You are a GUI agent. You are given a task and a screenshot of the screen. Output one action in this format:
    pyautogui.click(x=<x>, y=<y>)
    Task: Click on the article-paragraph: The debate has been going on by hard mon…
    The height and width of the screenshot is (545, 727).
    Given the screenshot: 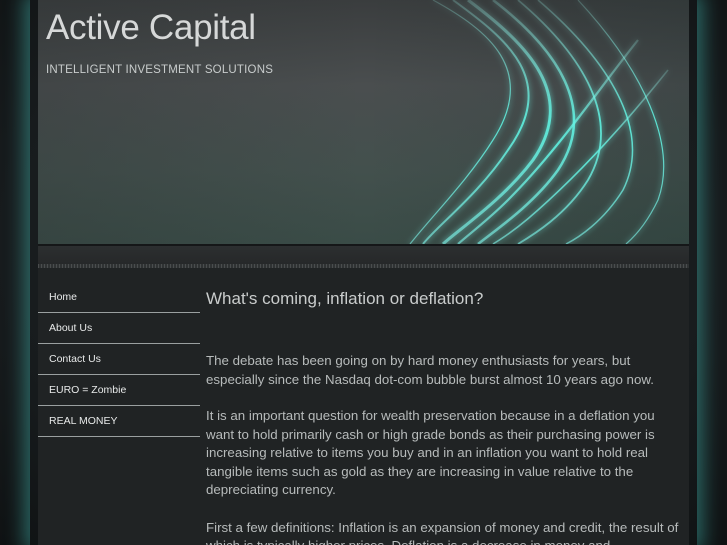 What is the action you would take?
    pyautogui.click(x=430, y=370)
    